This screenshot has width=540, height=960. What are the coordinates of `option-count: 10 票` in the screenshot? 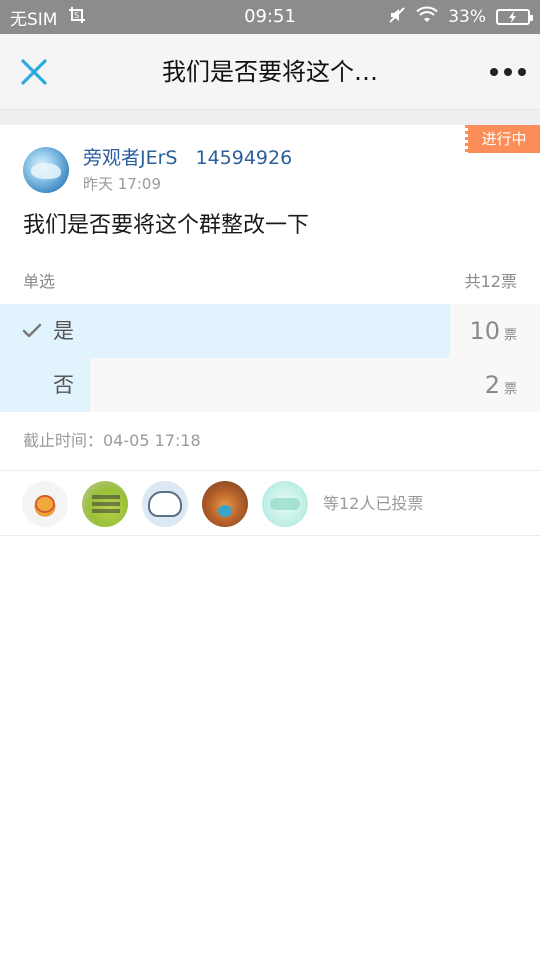 It's located at (493, 331).